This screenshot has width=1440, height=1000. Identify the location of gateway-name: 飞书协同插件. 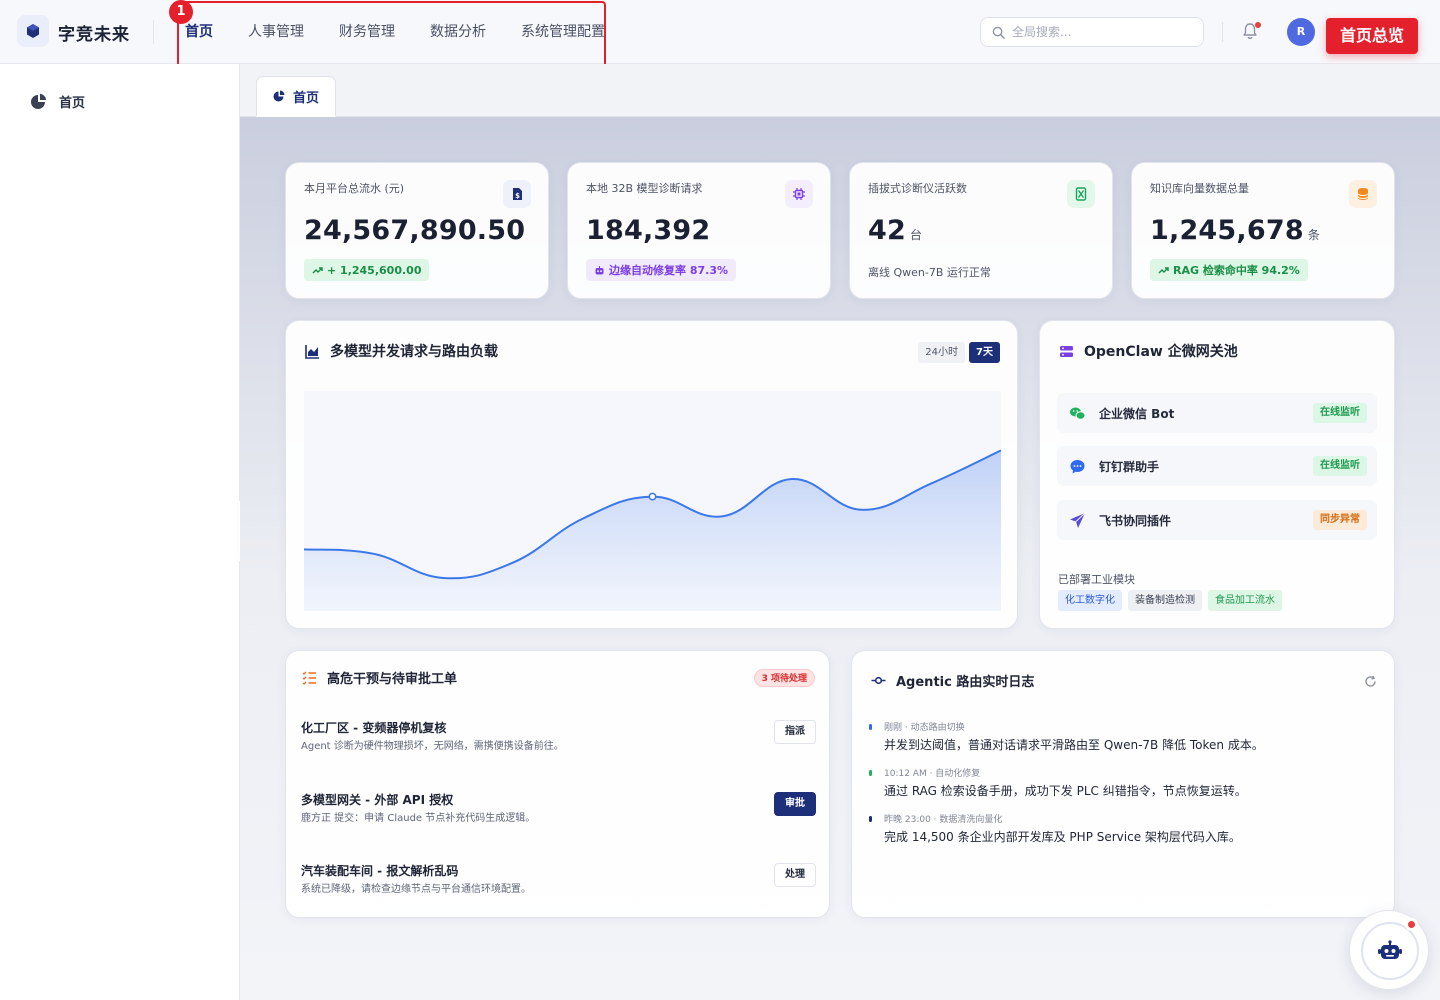
(1135, 520).